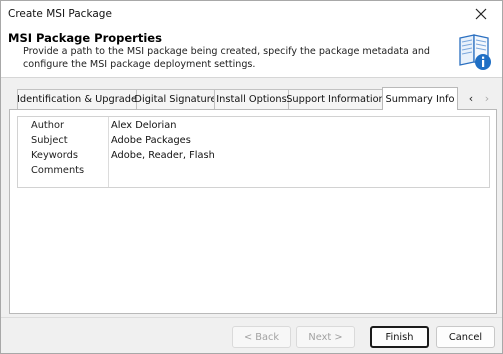 The width and height of the screenshot is (503, 354). What do you see at coordinates (151, 140) in the screenshot?
I see `property-value: Adobe Packages` at bounding box center [151, 140].